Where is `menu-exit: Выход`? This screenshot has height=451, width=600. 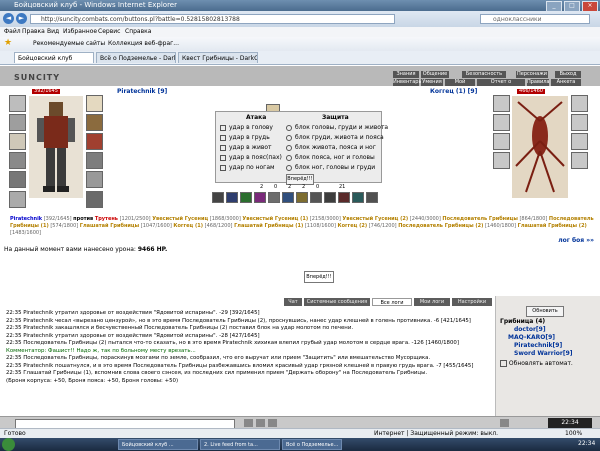
menu-exit: Выход is located at coordinates (568, 74).